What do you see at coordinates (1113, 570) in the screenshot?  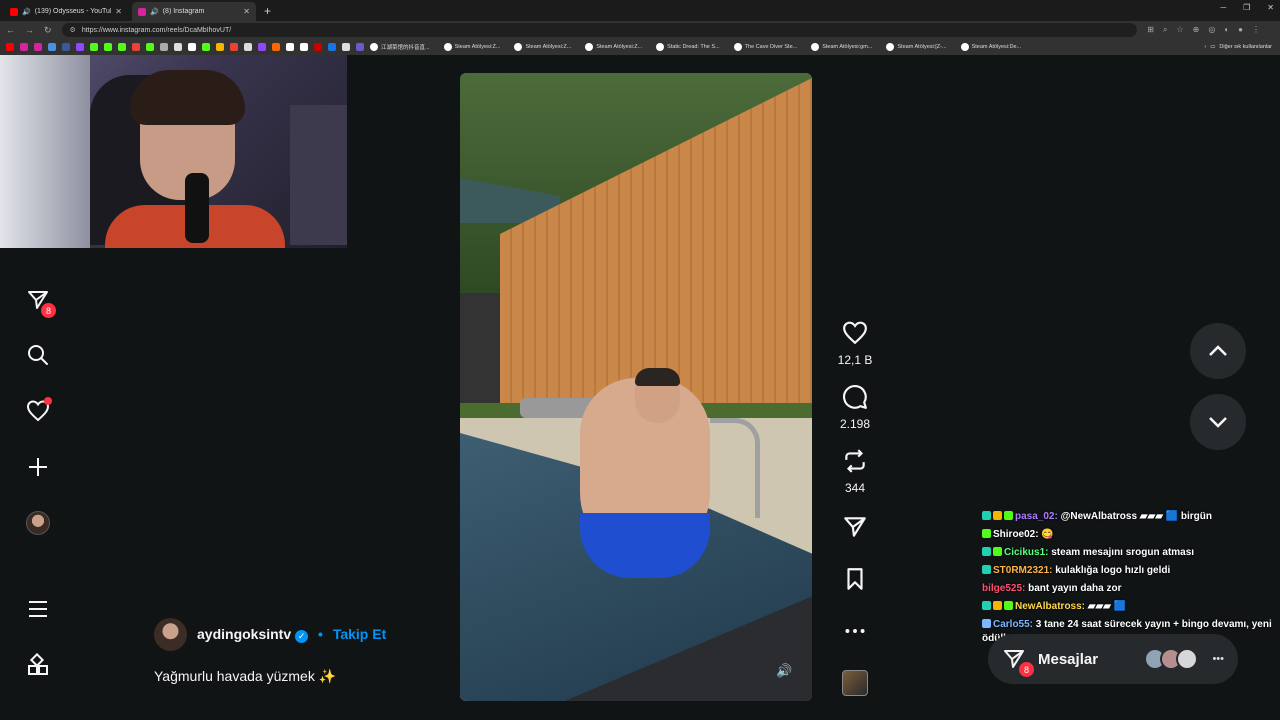 I see `chat-text: kulaklığa logo hızlı geldi` at bounding box center [1113, 570].